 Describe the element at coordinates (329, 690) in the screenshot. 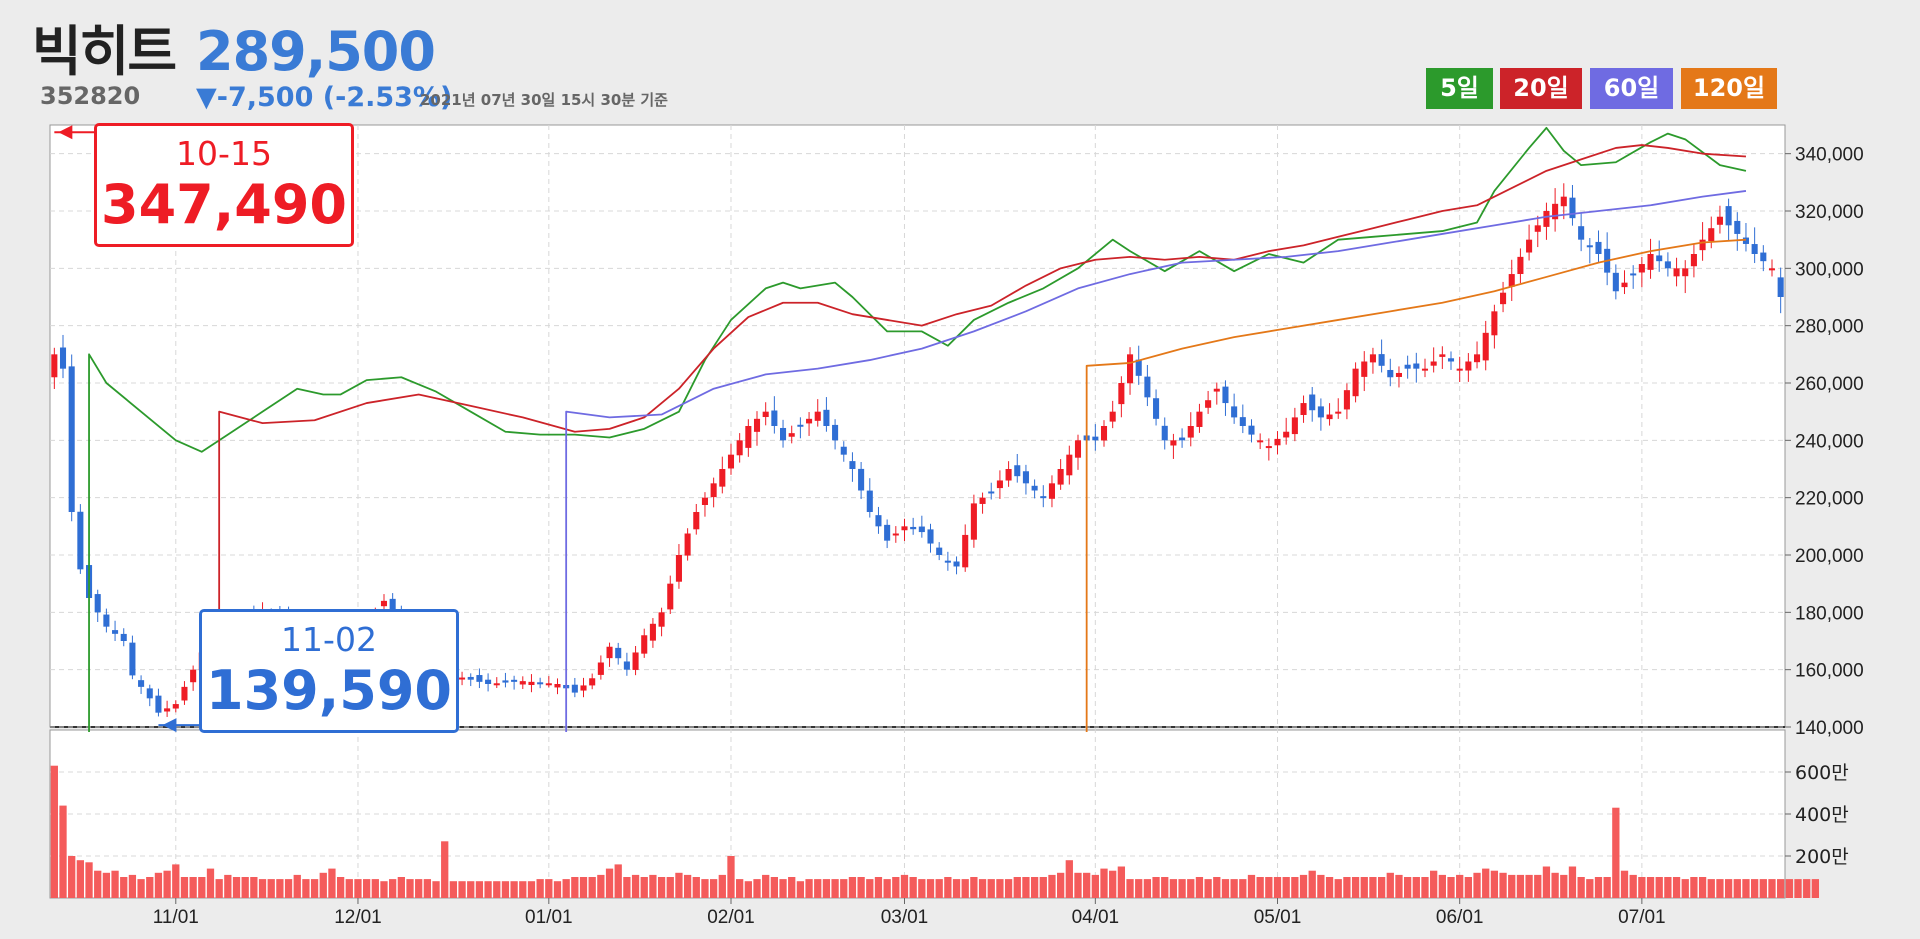

I see `low-value: 139,590` at that location.